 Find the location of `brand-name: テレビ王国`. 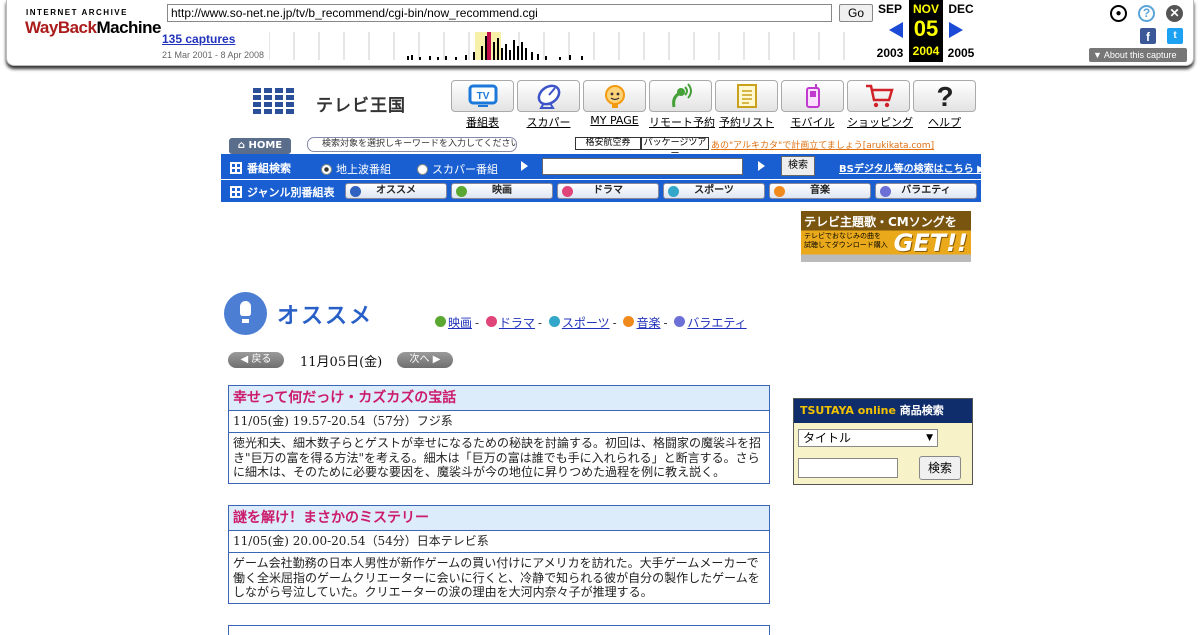

brand-name: テレビ王国 is located at coordinates (361, 103).